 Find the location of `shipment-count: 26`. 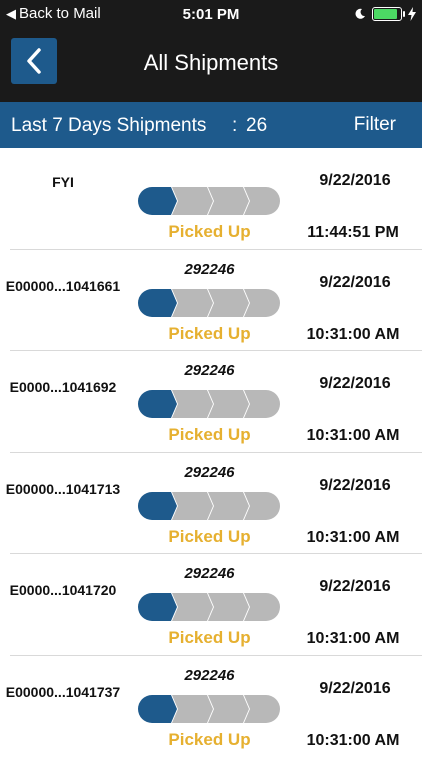

shipment-count: 26 is located at coordinates (256, 126).